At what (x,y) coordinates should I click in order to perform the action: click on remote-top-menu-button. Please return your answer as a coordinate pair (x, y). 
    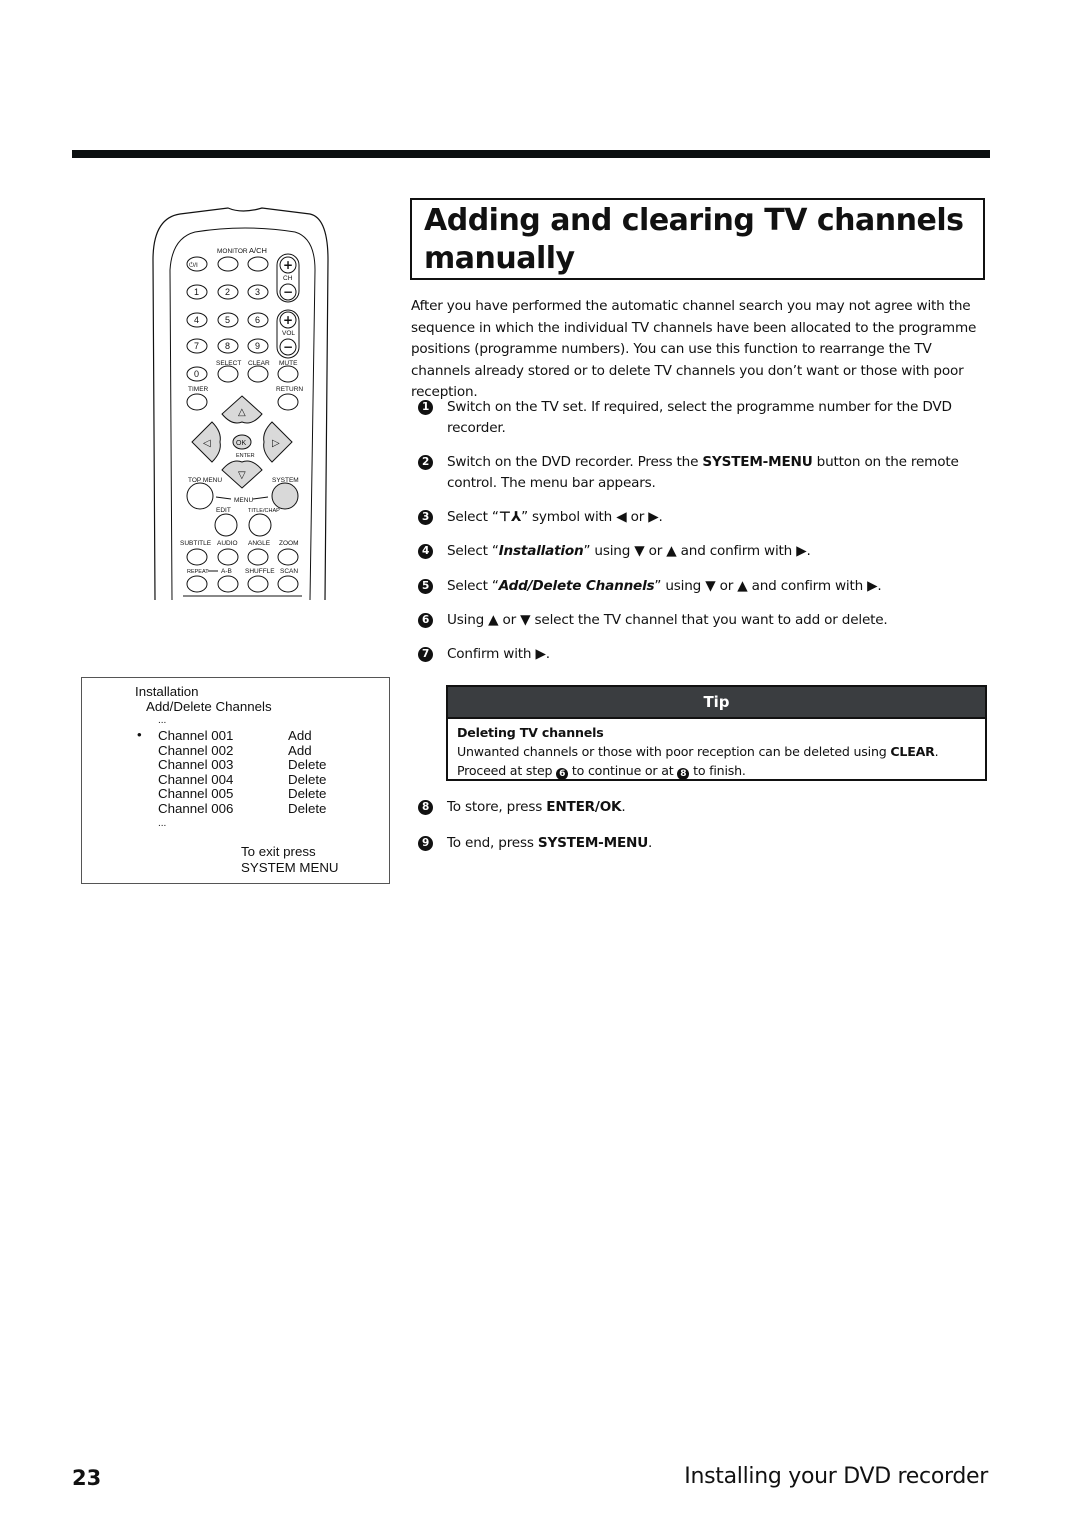
    Looking at the image, I should click on (200, 496).